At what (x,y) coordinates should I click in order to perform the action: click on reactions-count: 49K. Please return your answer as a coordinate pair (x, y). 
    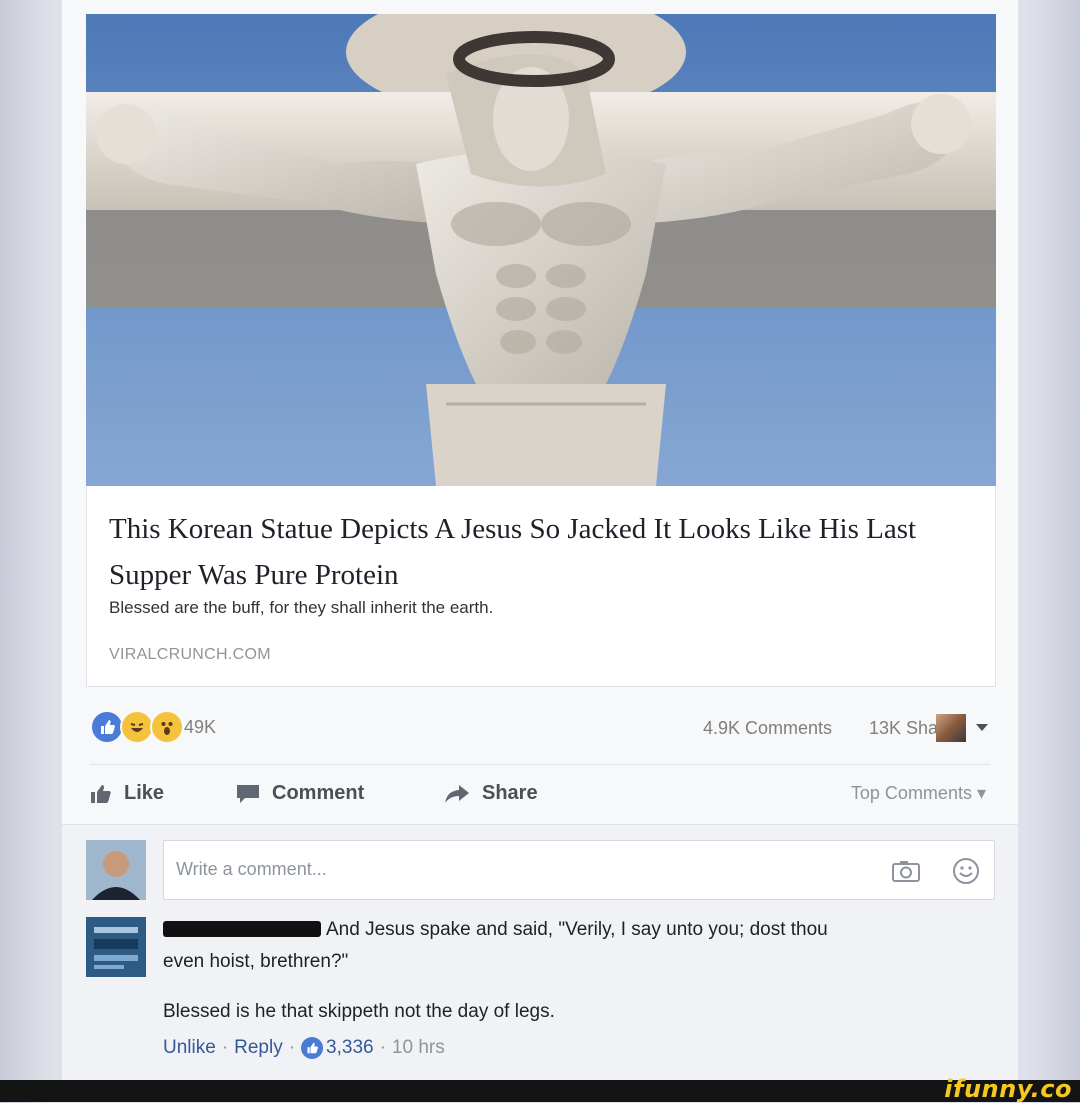
    Looking at the image, I should click on (200, 727).